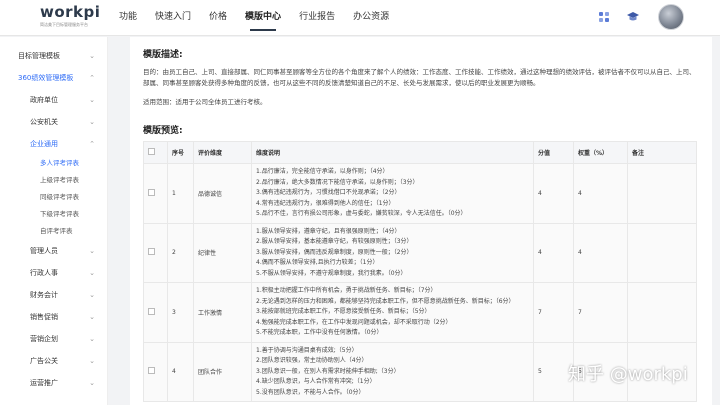 The image size is (720, 405). Describe the element at coordinates (354, 322) in the screenshot. I see `description-line: 4.勉强能完成本职工作，在工作中发现问题或机会，却不采取行动（2分）` at that location.